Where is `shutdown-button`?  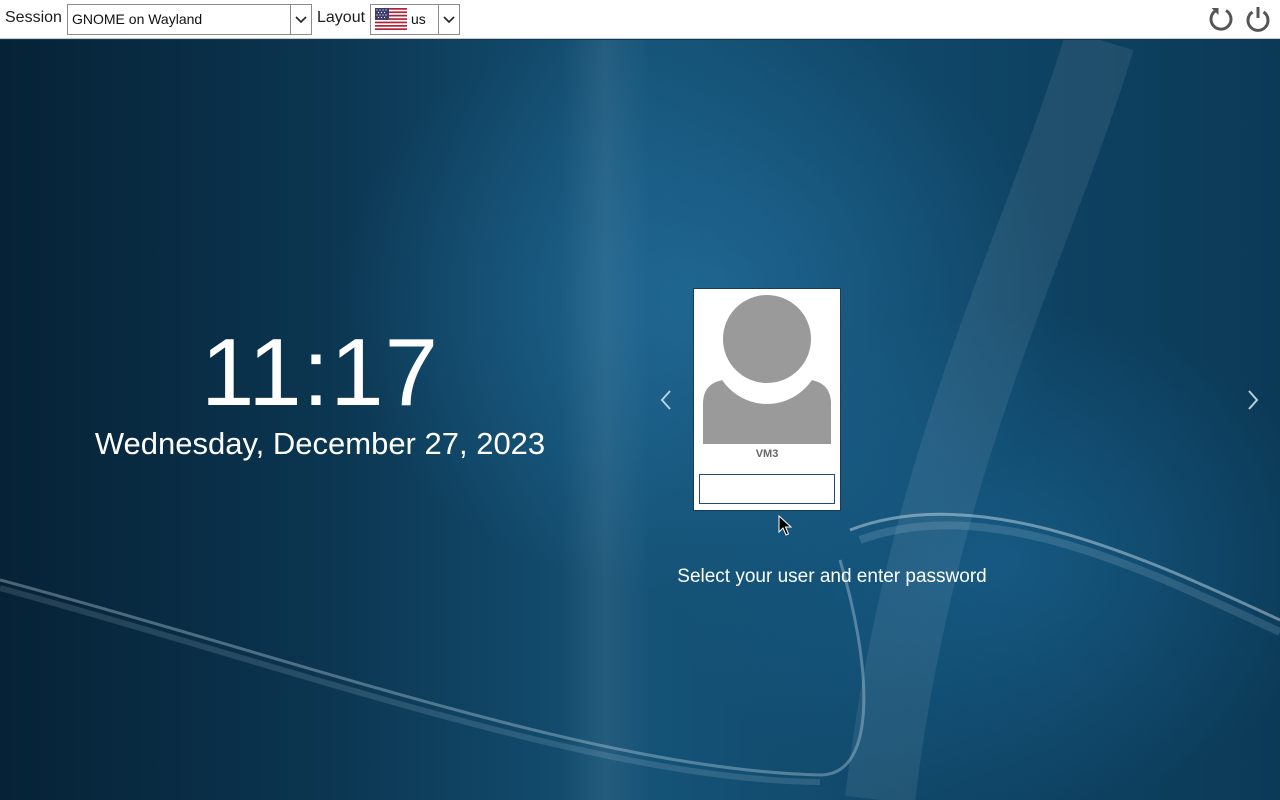 shutdown-button is located at coordinates (1258, 19).